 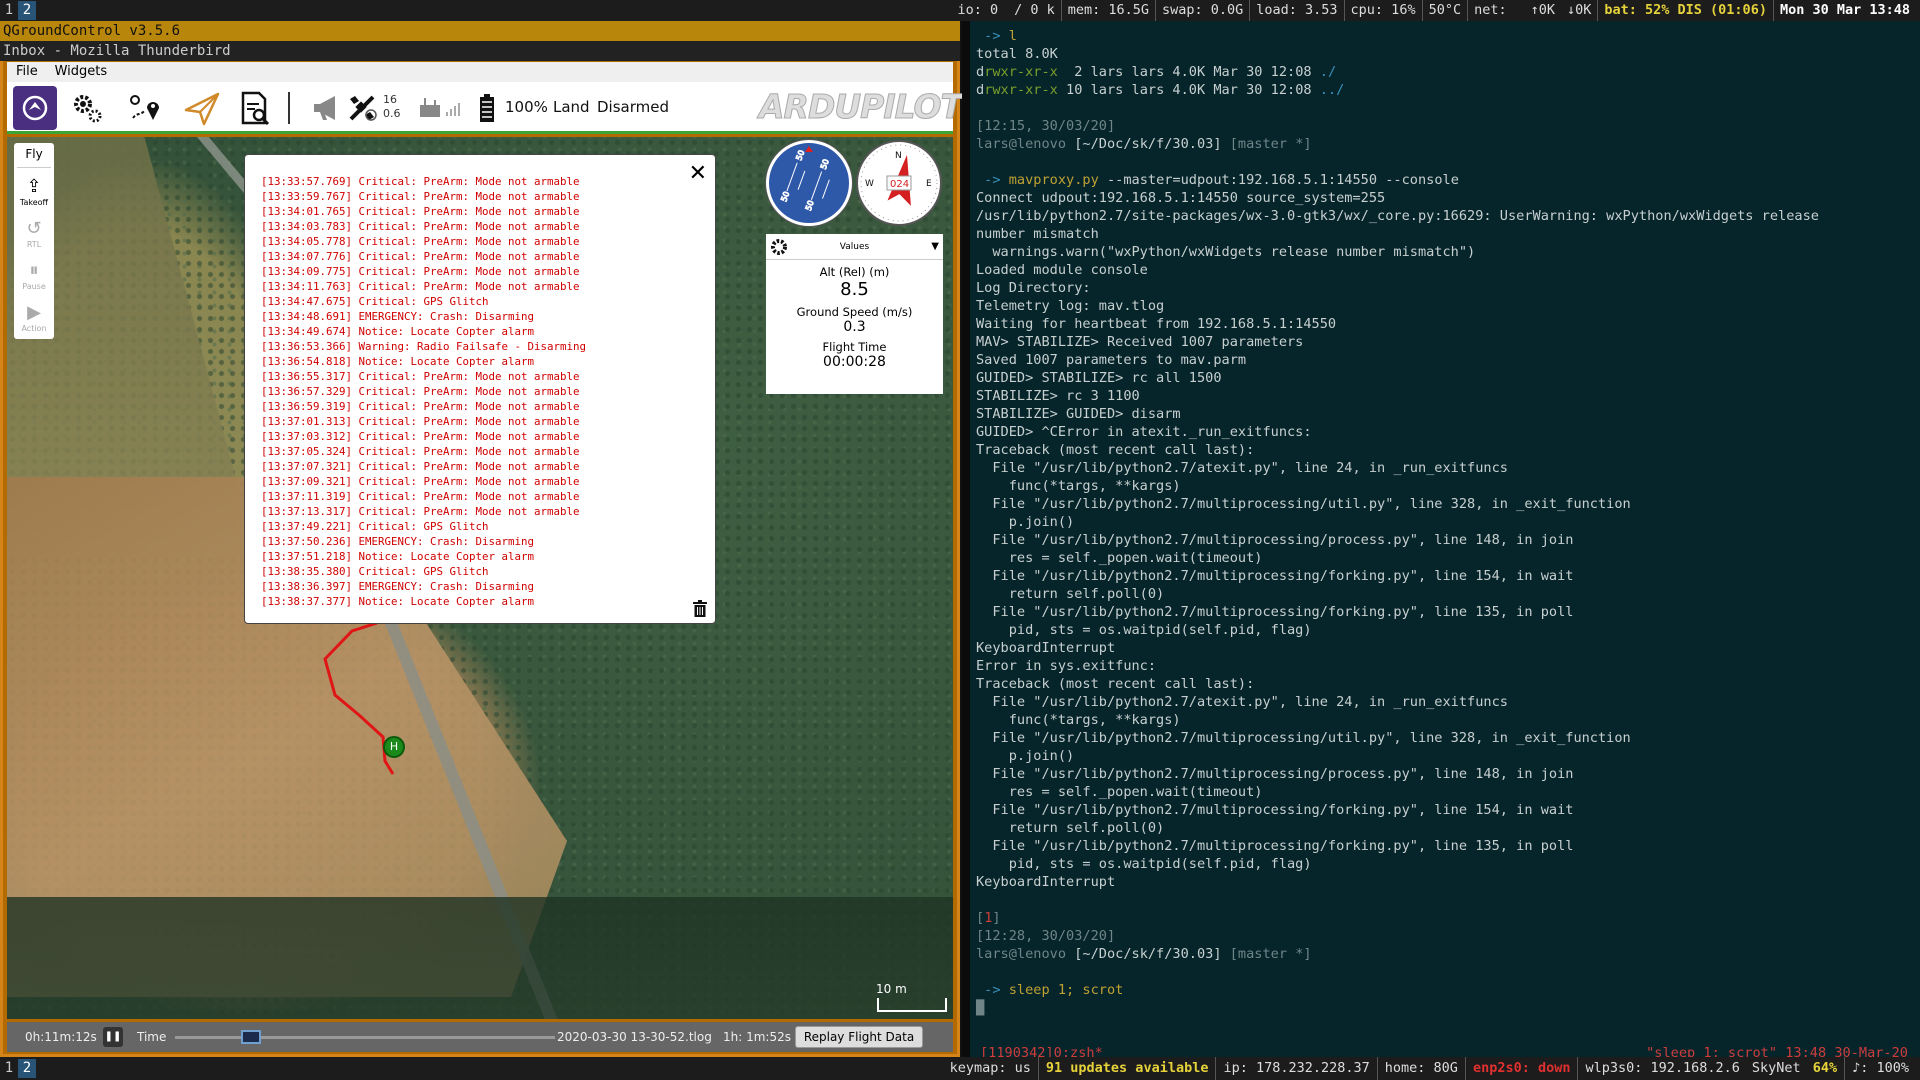 I want to click on replay-duration: 1h: 1m:52s, so click(x=757, y=1037).